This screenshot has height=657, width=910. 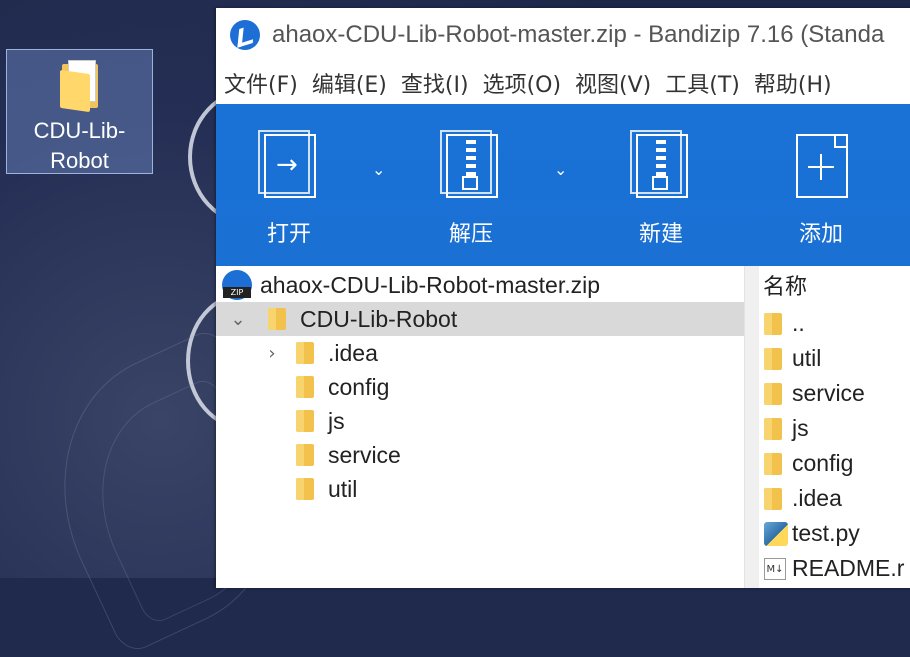 What do you see at coordinates (613, 83) in the screenshot?
I see `menu-view: 视图(V)` at bounding box center [613, 83].